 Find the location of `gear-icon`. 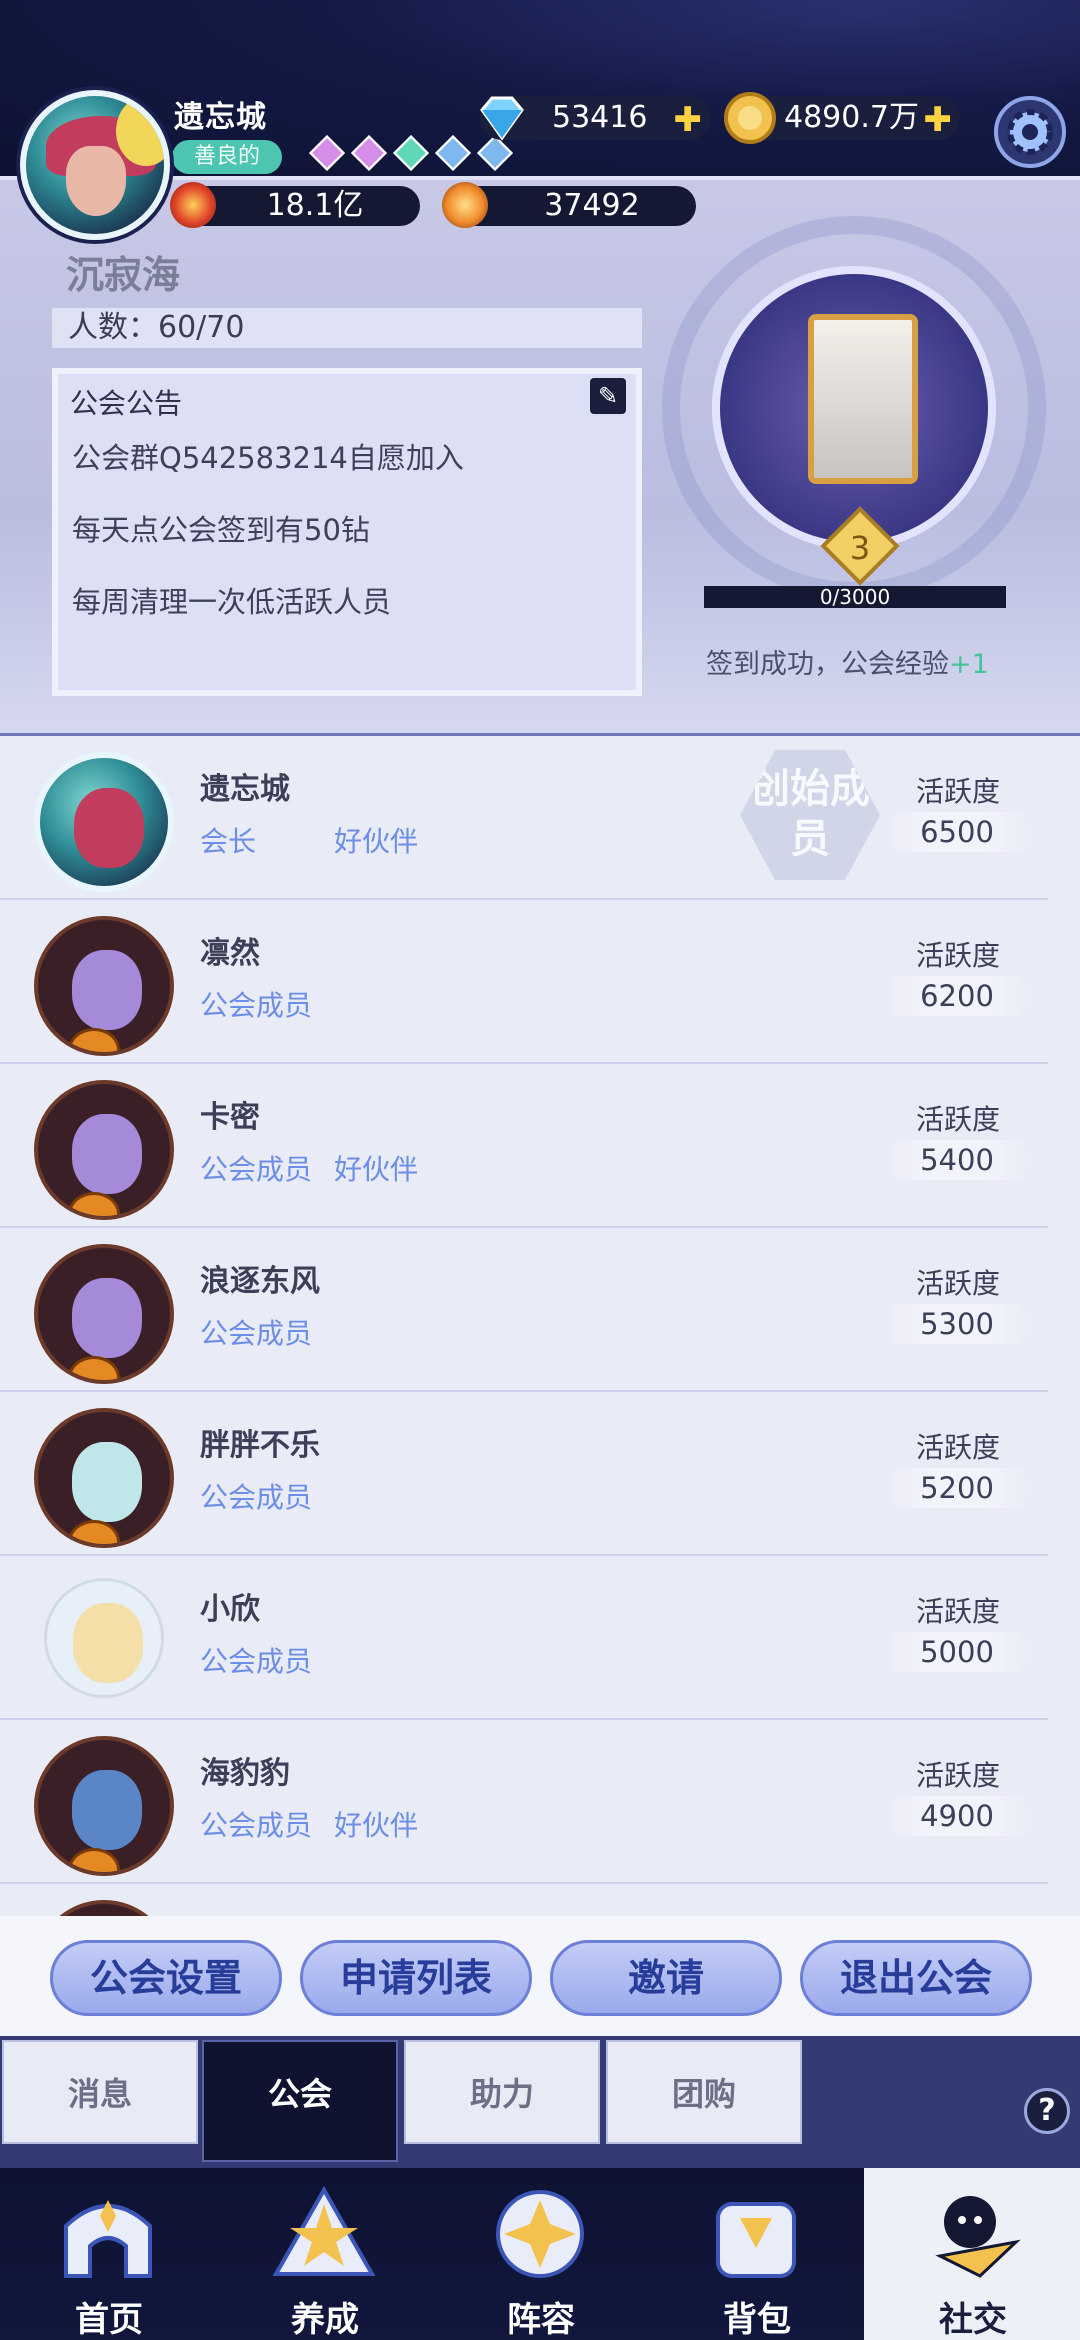

gear-icon is located at coordinates (1030, 132).